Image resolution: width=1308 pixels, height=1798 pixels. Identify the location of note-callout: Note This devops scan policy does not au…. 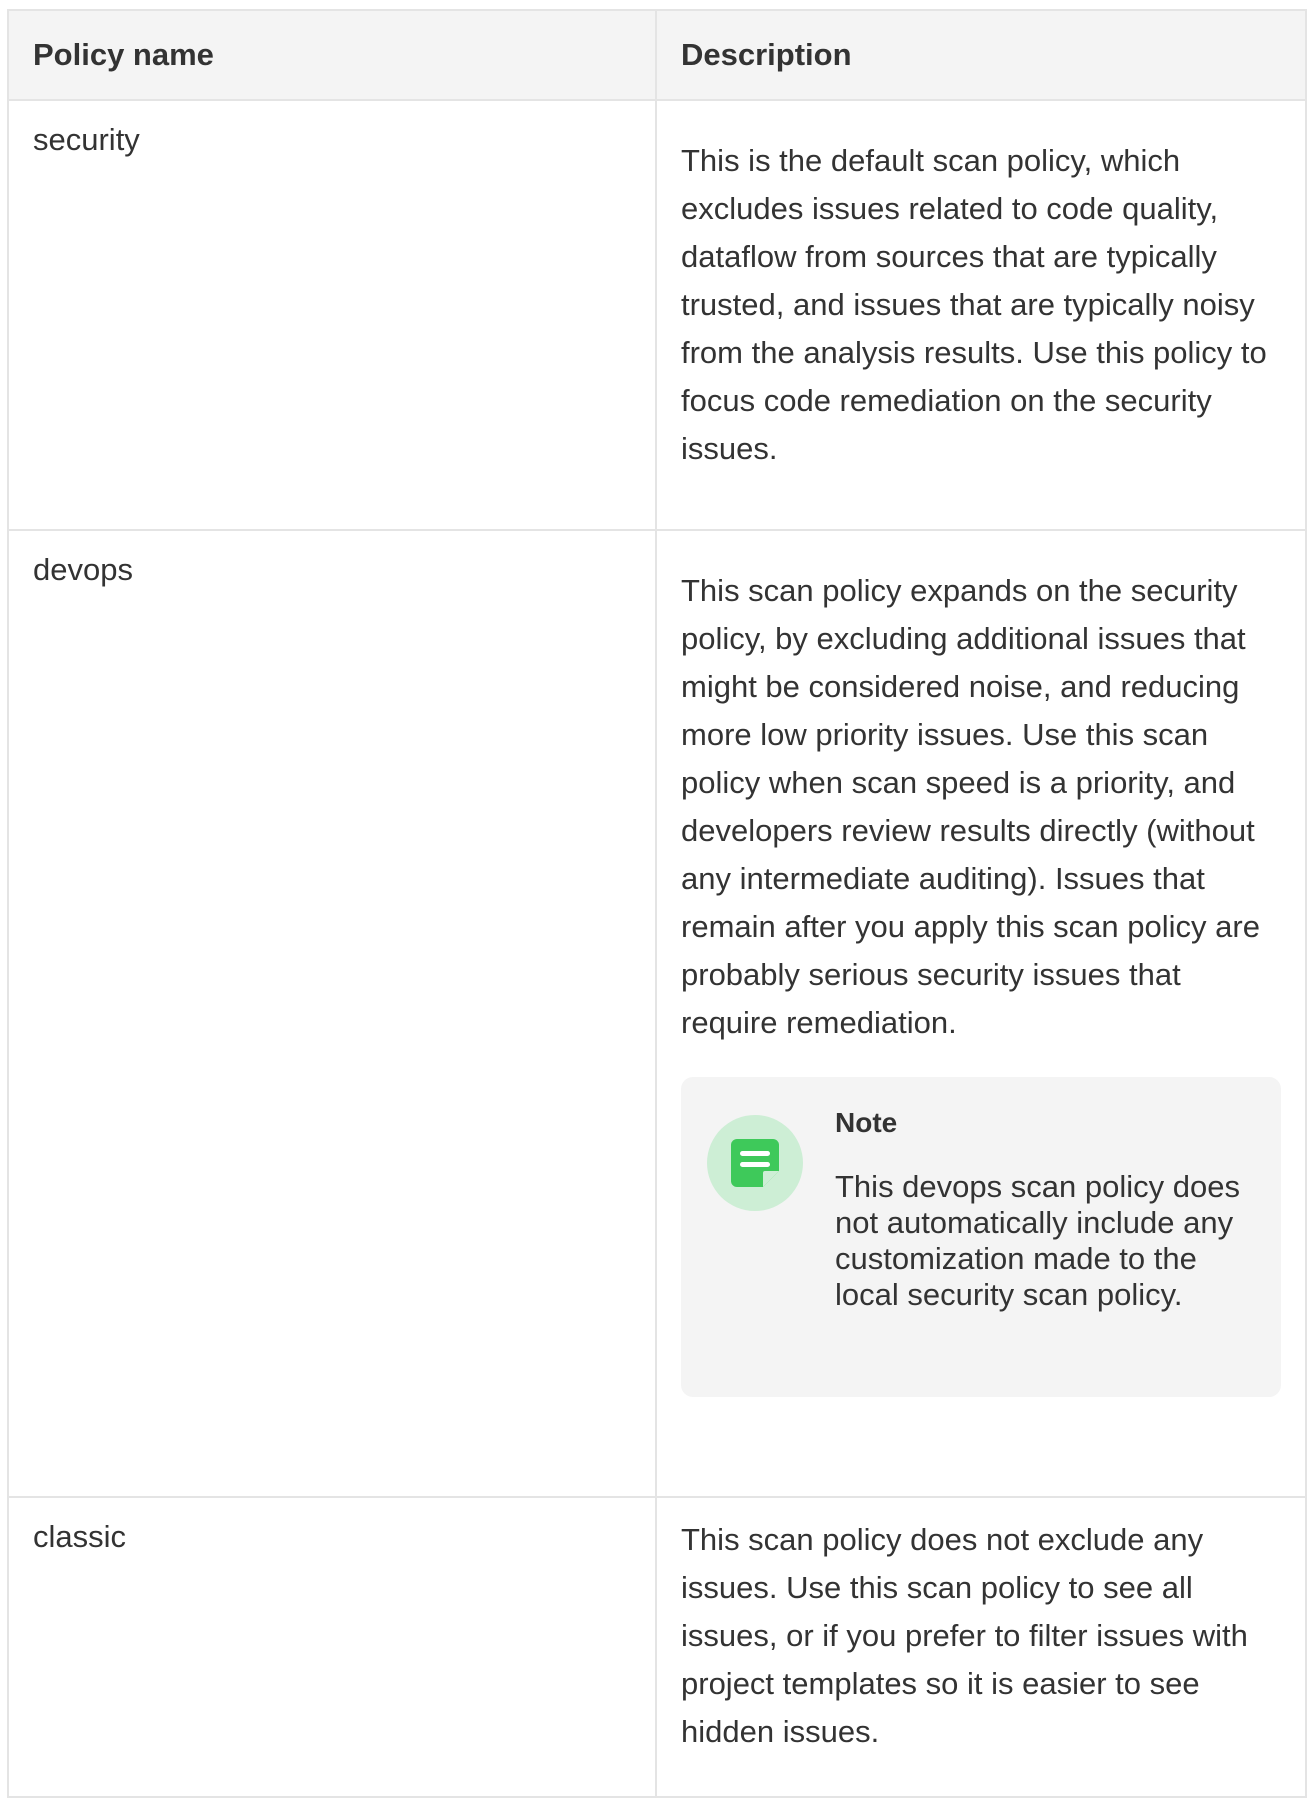
(981, 1237).